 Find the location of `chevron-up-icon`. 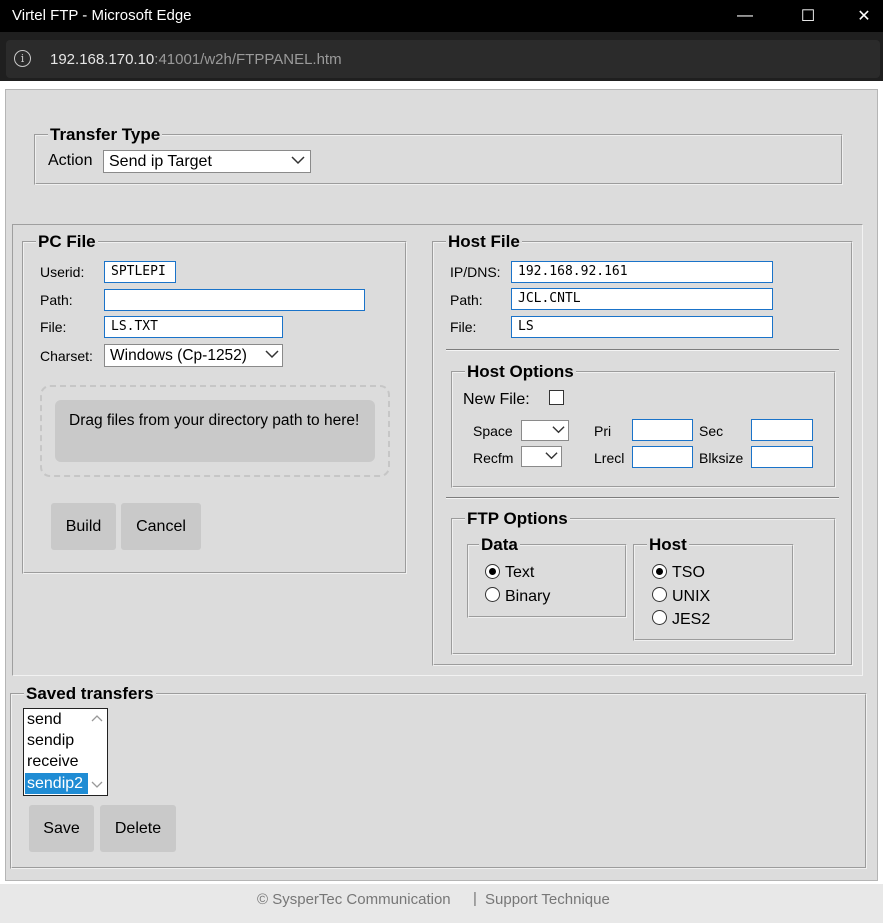

chevron-up-icon is located at coordinates (97, 718).